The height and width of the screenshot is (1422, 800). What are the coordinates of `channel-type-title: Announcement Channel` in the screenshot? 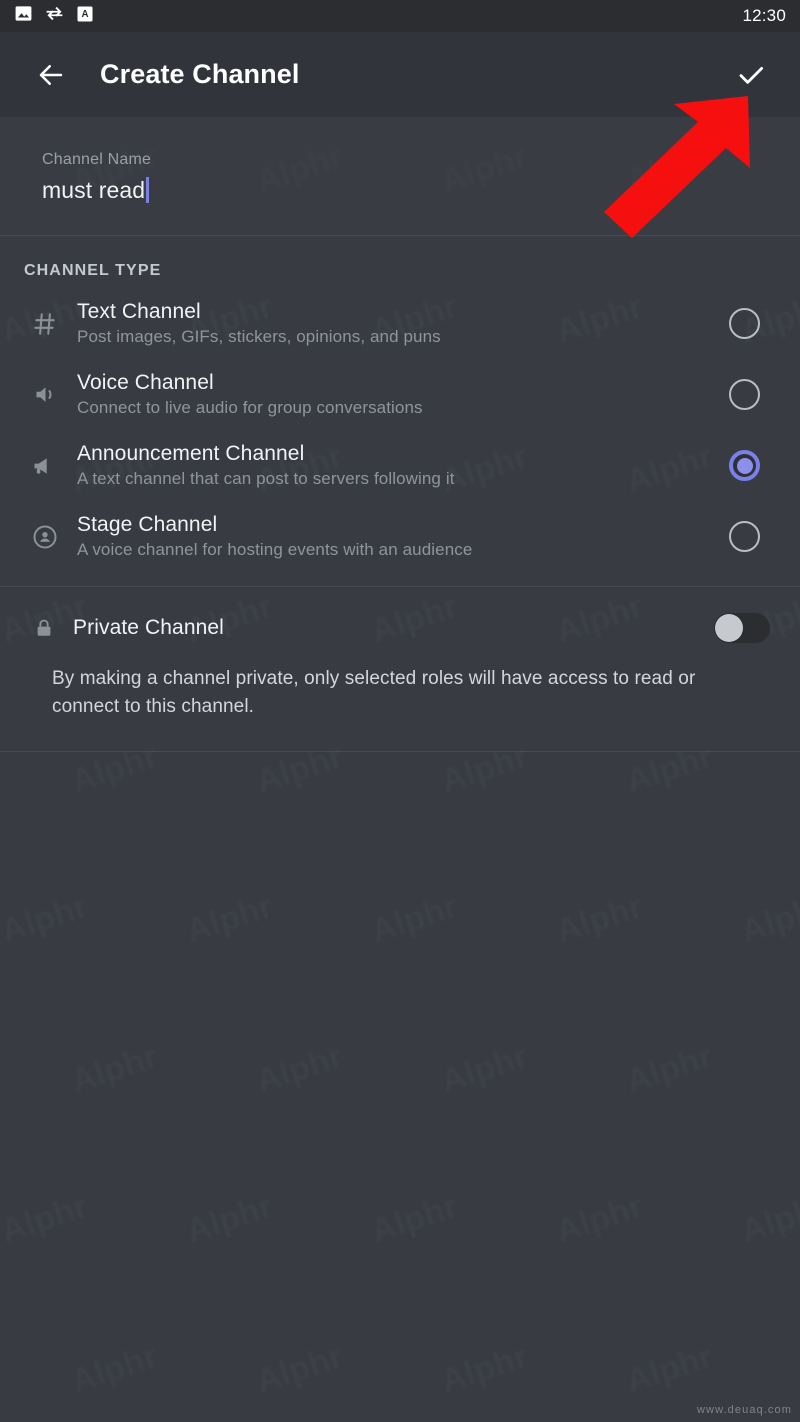 It's located at (191, 453).